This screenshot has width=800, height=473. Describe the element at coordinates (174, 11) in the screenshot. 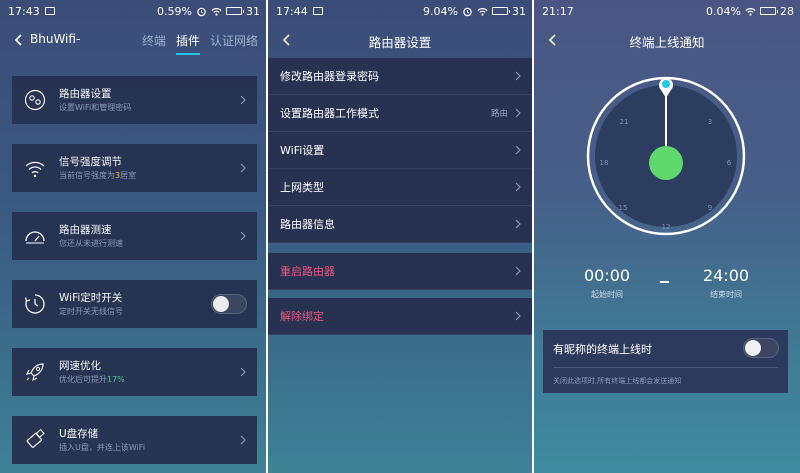

I see `status-data-percent: 0.59%` at that location.